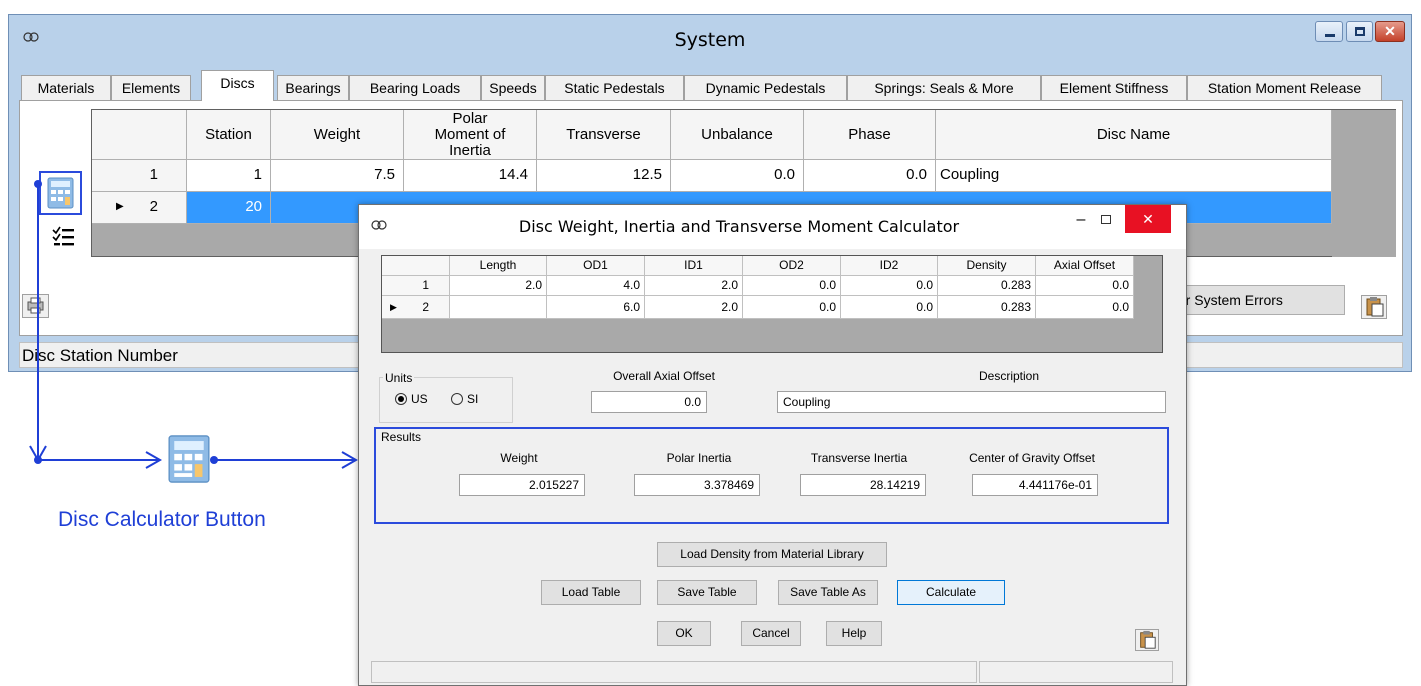  I want to click on units-us-label: US, so click(419, 399).